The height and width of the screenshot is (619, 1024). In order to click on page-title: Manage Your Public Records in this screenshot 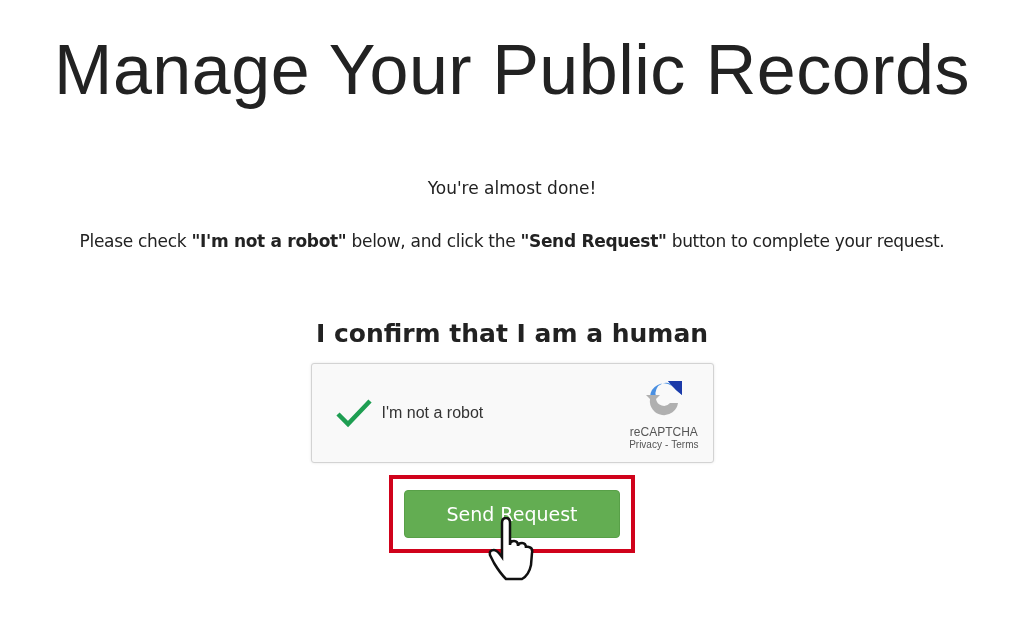, I will do `click(512, 70)`.